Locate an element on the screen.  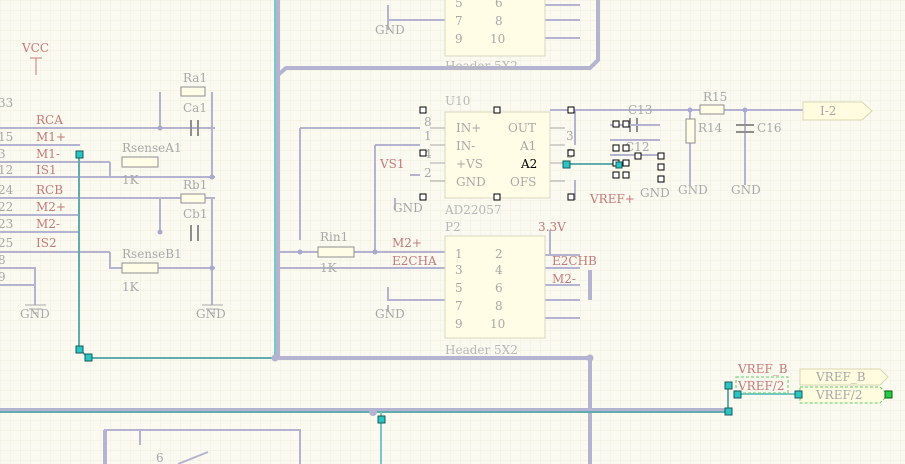
header-top-pin-10: 10 is located at coordinates (497, 39).